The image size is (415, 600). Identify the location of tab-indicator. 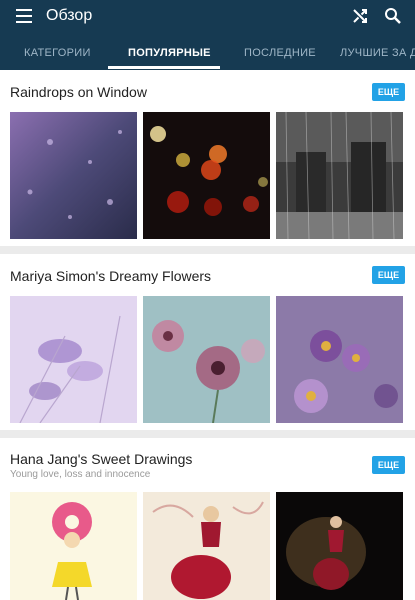
(164, 67).